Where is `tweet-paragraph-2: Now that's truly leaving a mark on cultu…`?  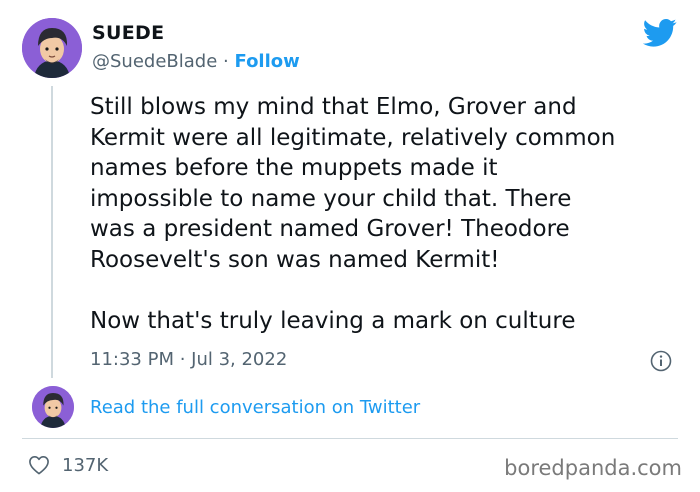 tweet-paragraph-2: Now that's truly leaving a mark on cultu… is located at coordinates (333, 320).